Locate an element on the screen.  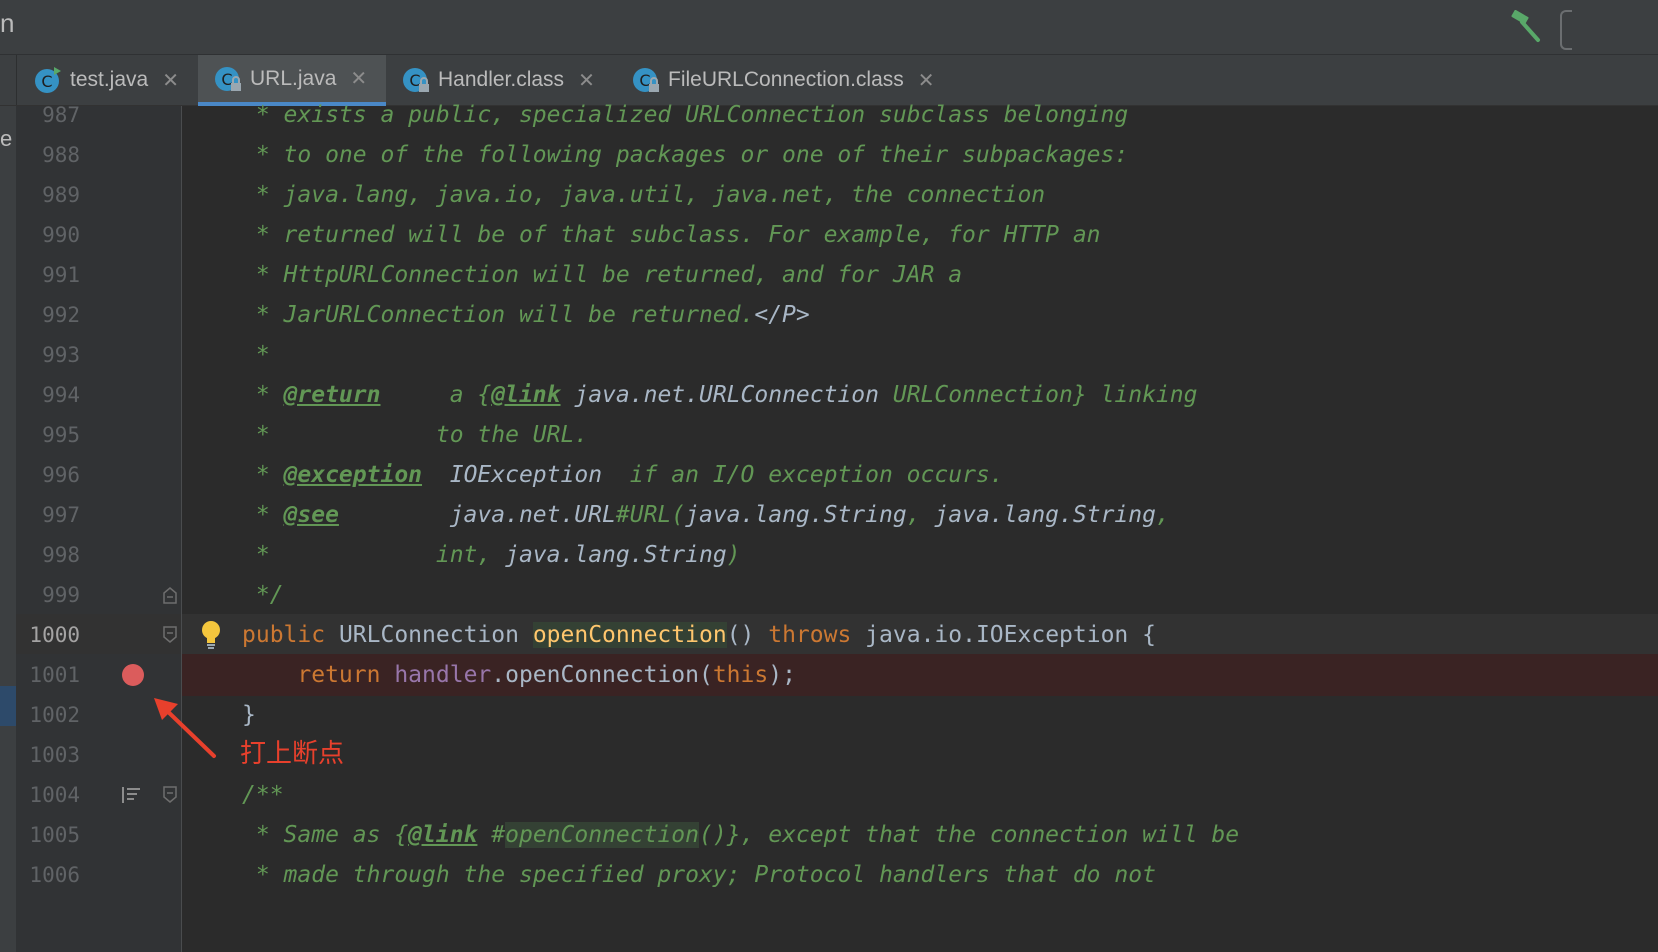
line-number: 1003 is located at coordinates (54, 755).